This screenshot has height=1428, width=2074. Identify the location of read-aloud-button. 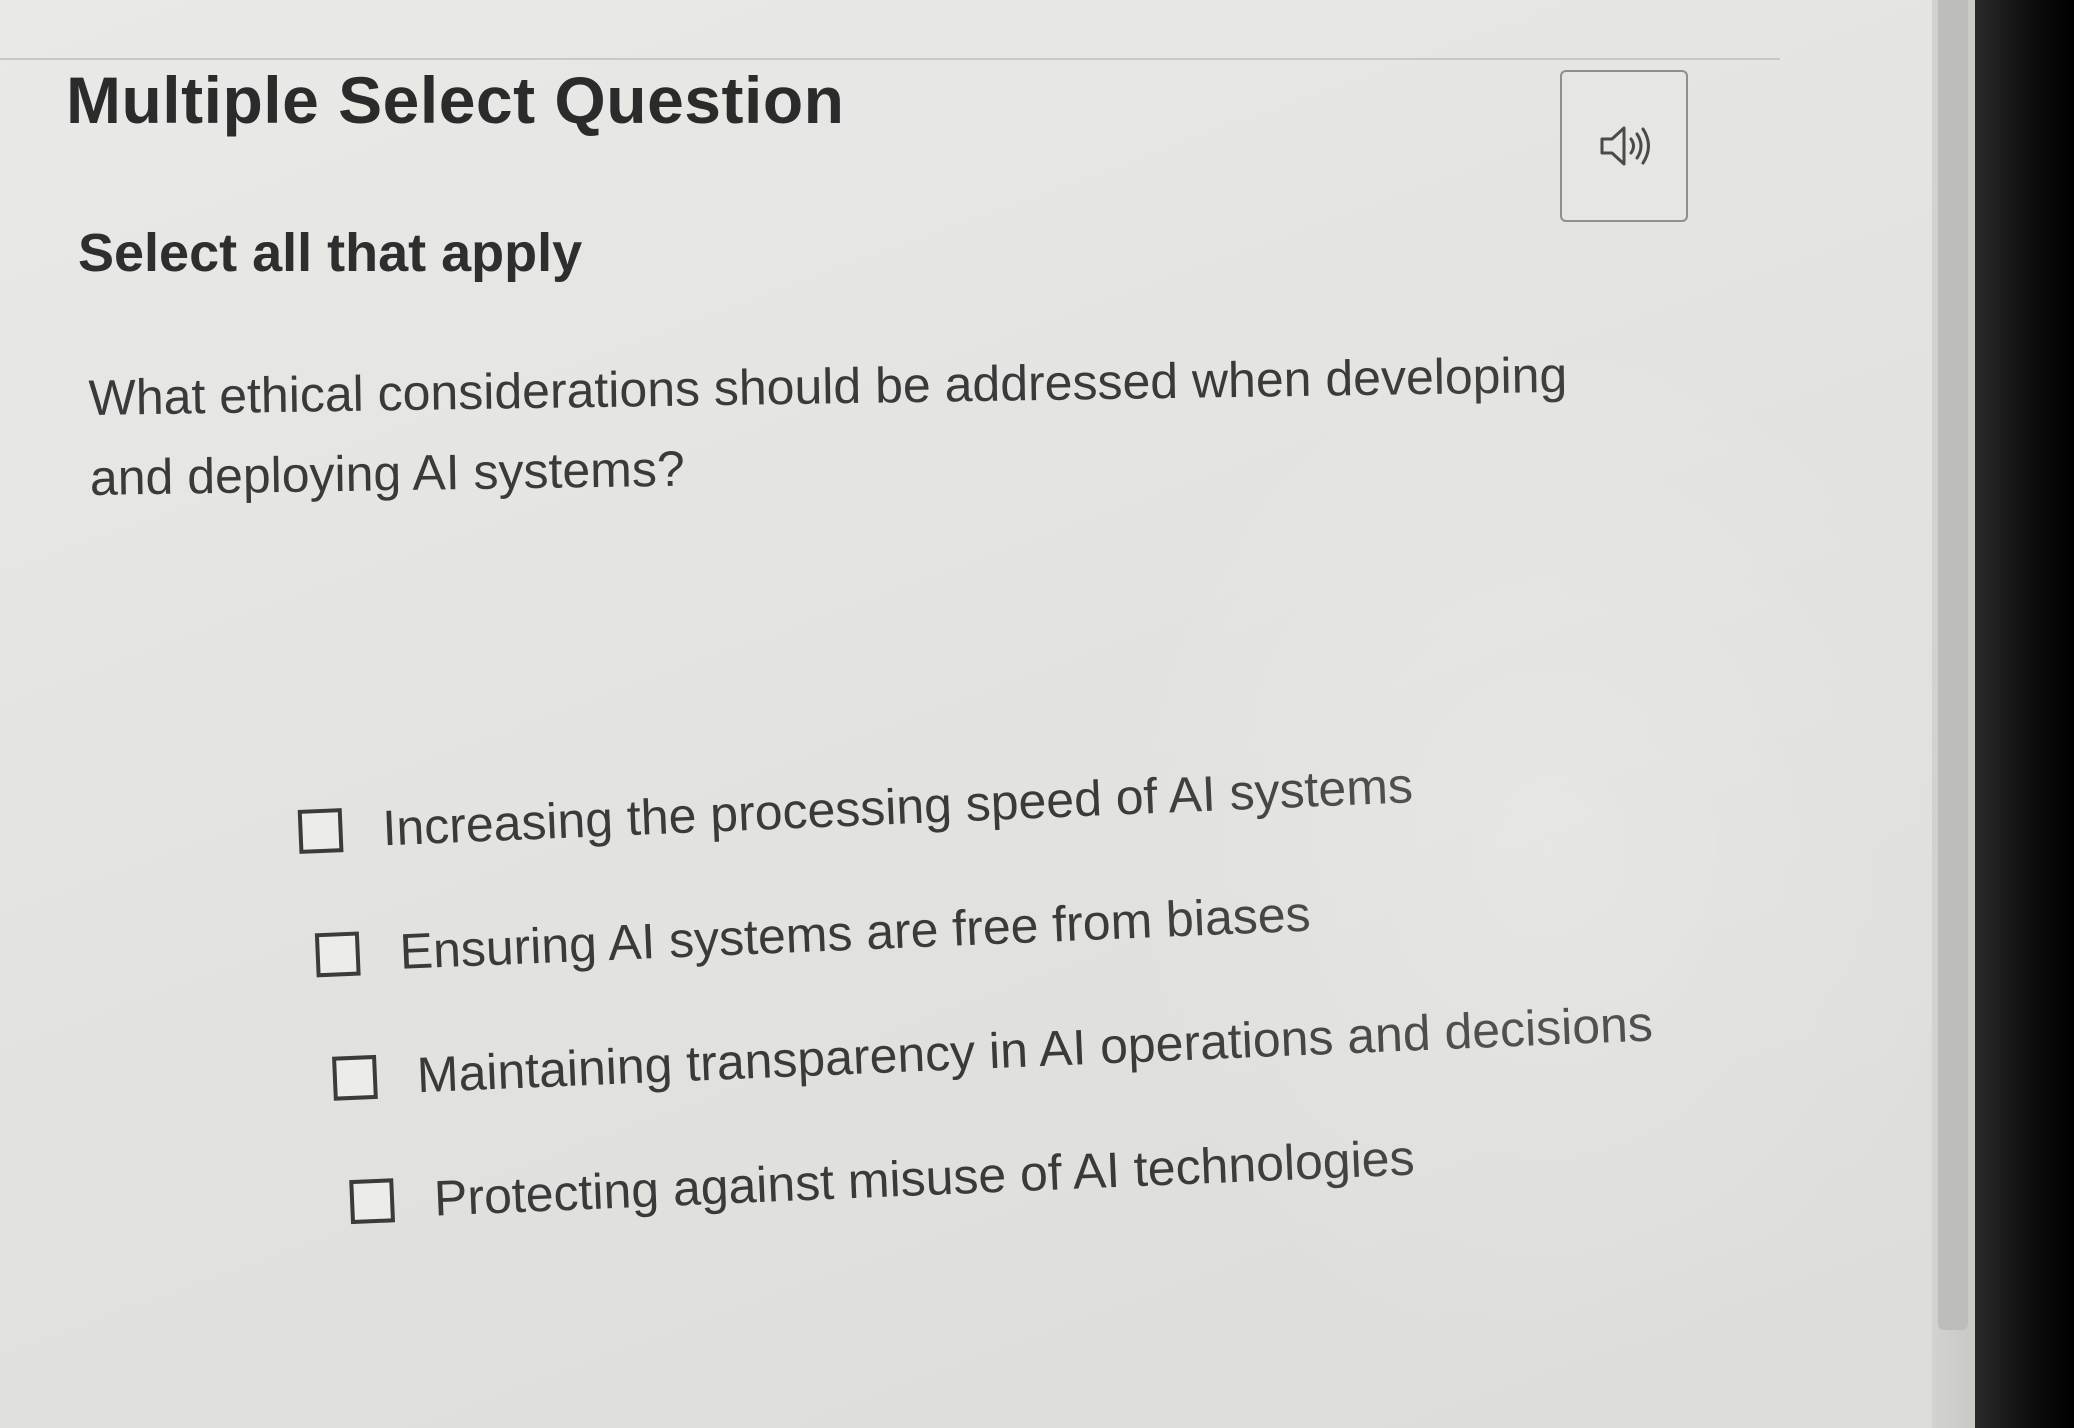
(1624, 146).